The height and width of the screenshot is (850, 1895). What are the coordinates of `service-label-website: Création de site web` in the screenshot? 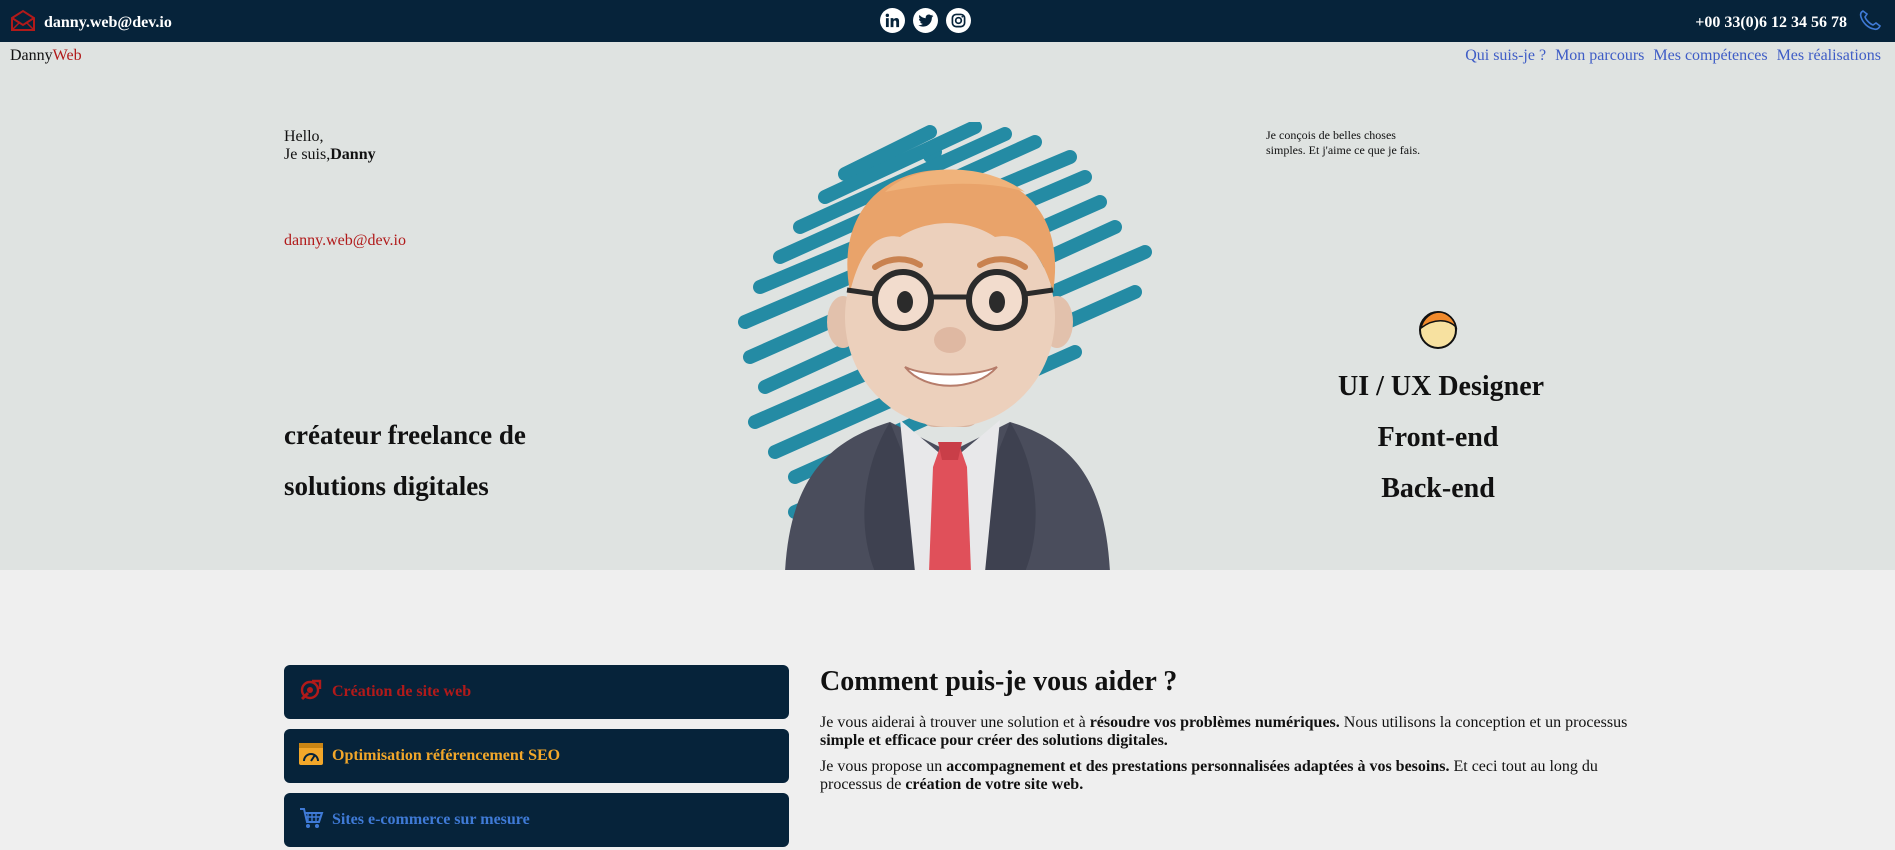 It's located at (402, 691).